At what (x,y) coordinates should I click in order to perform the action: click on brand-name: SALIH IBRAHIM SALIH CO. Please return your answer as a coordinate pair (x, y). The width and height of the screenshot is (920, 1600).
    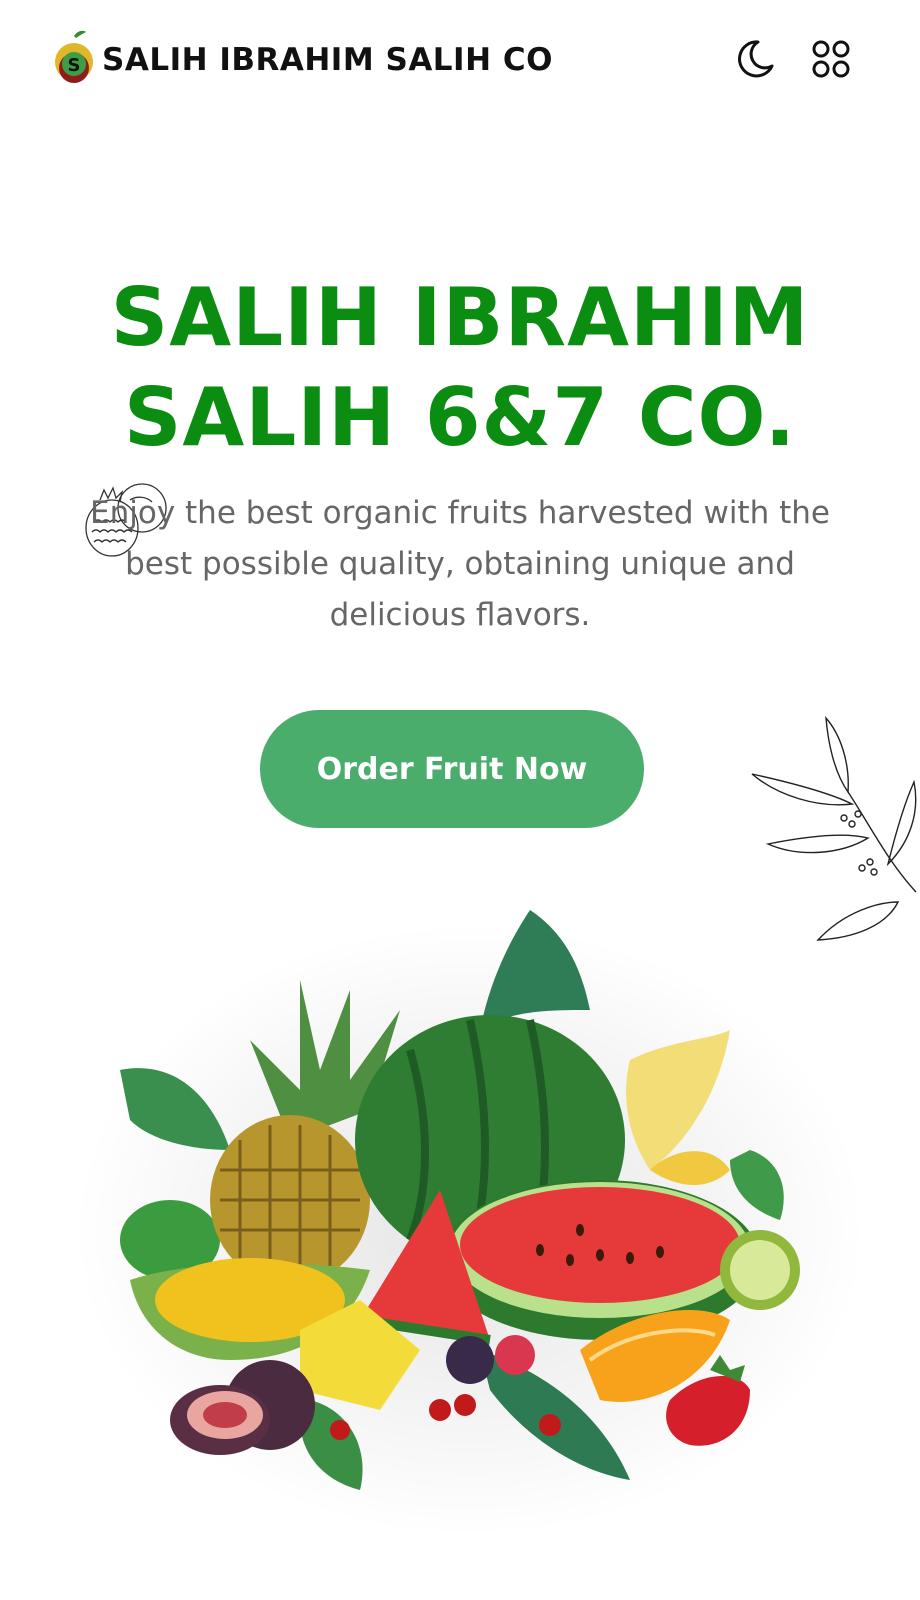
    Looking at the image, I should click on (327, 60).